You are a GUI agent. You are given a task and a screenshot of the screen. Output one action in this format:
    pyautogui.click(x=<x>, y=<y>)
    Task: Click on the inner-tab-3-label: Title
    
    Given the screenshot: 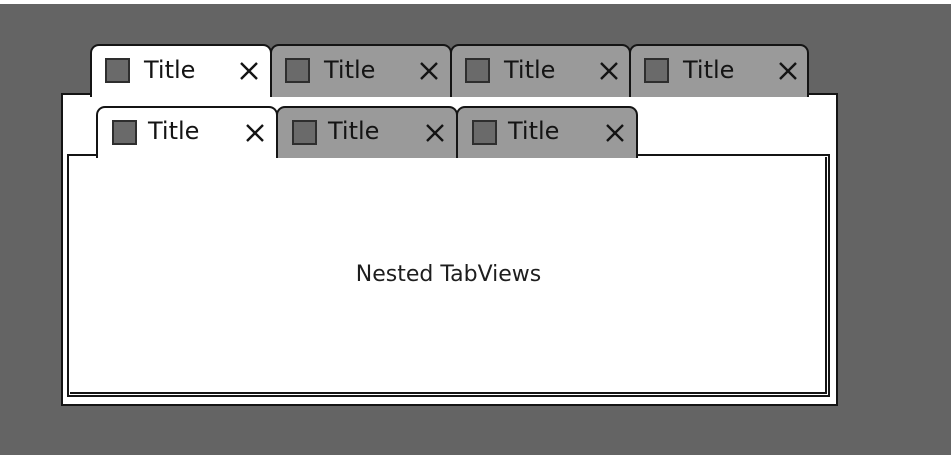 What is the action you would take?
    pyautogui.click(x=534, y=131)
    